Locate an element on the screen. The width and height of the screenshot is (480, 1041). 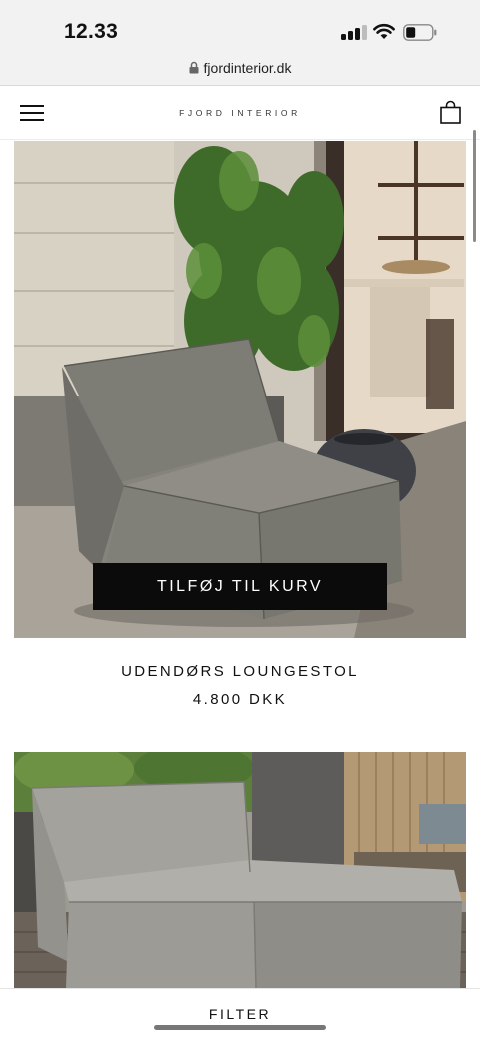
url-text: fjordinterior.dk is located at coordinates (247, 68).